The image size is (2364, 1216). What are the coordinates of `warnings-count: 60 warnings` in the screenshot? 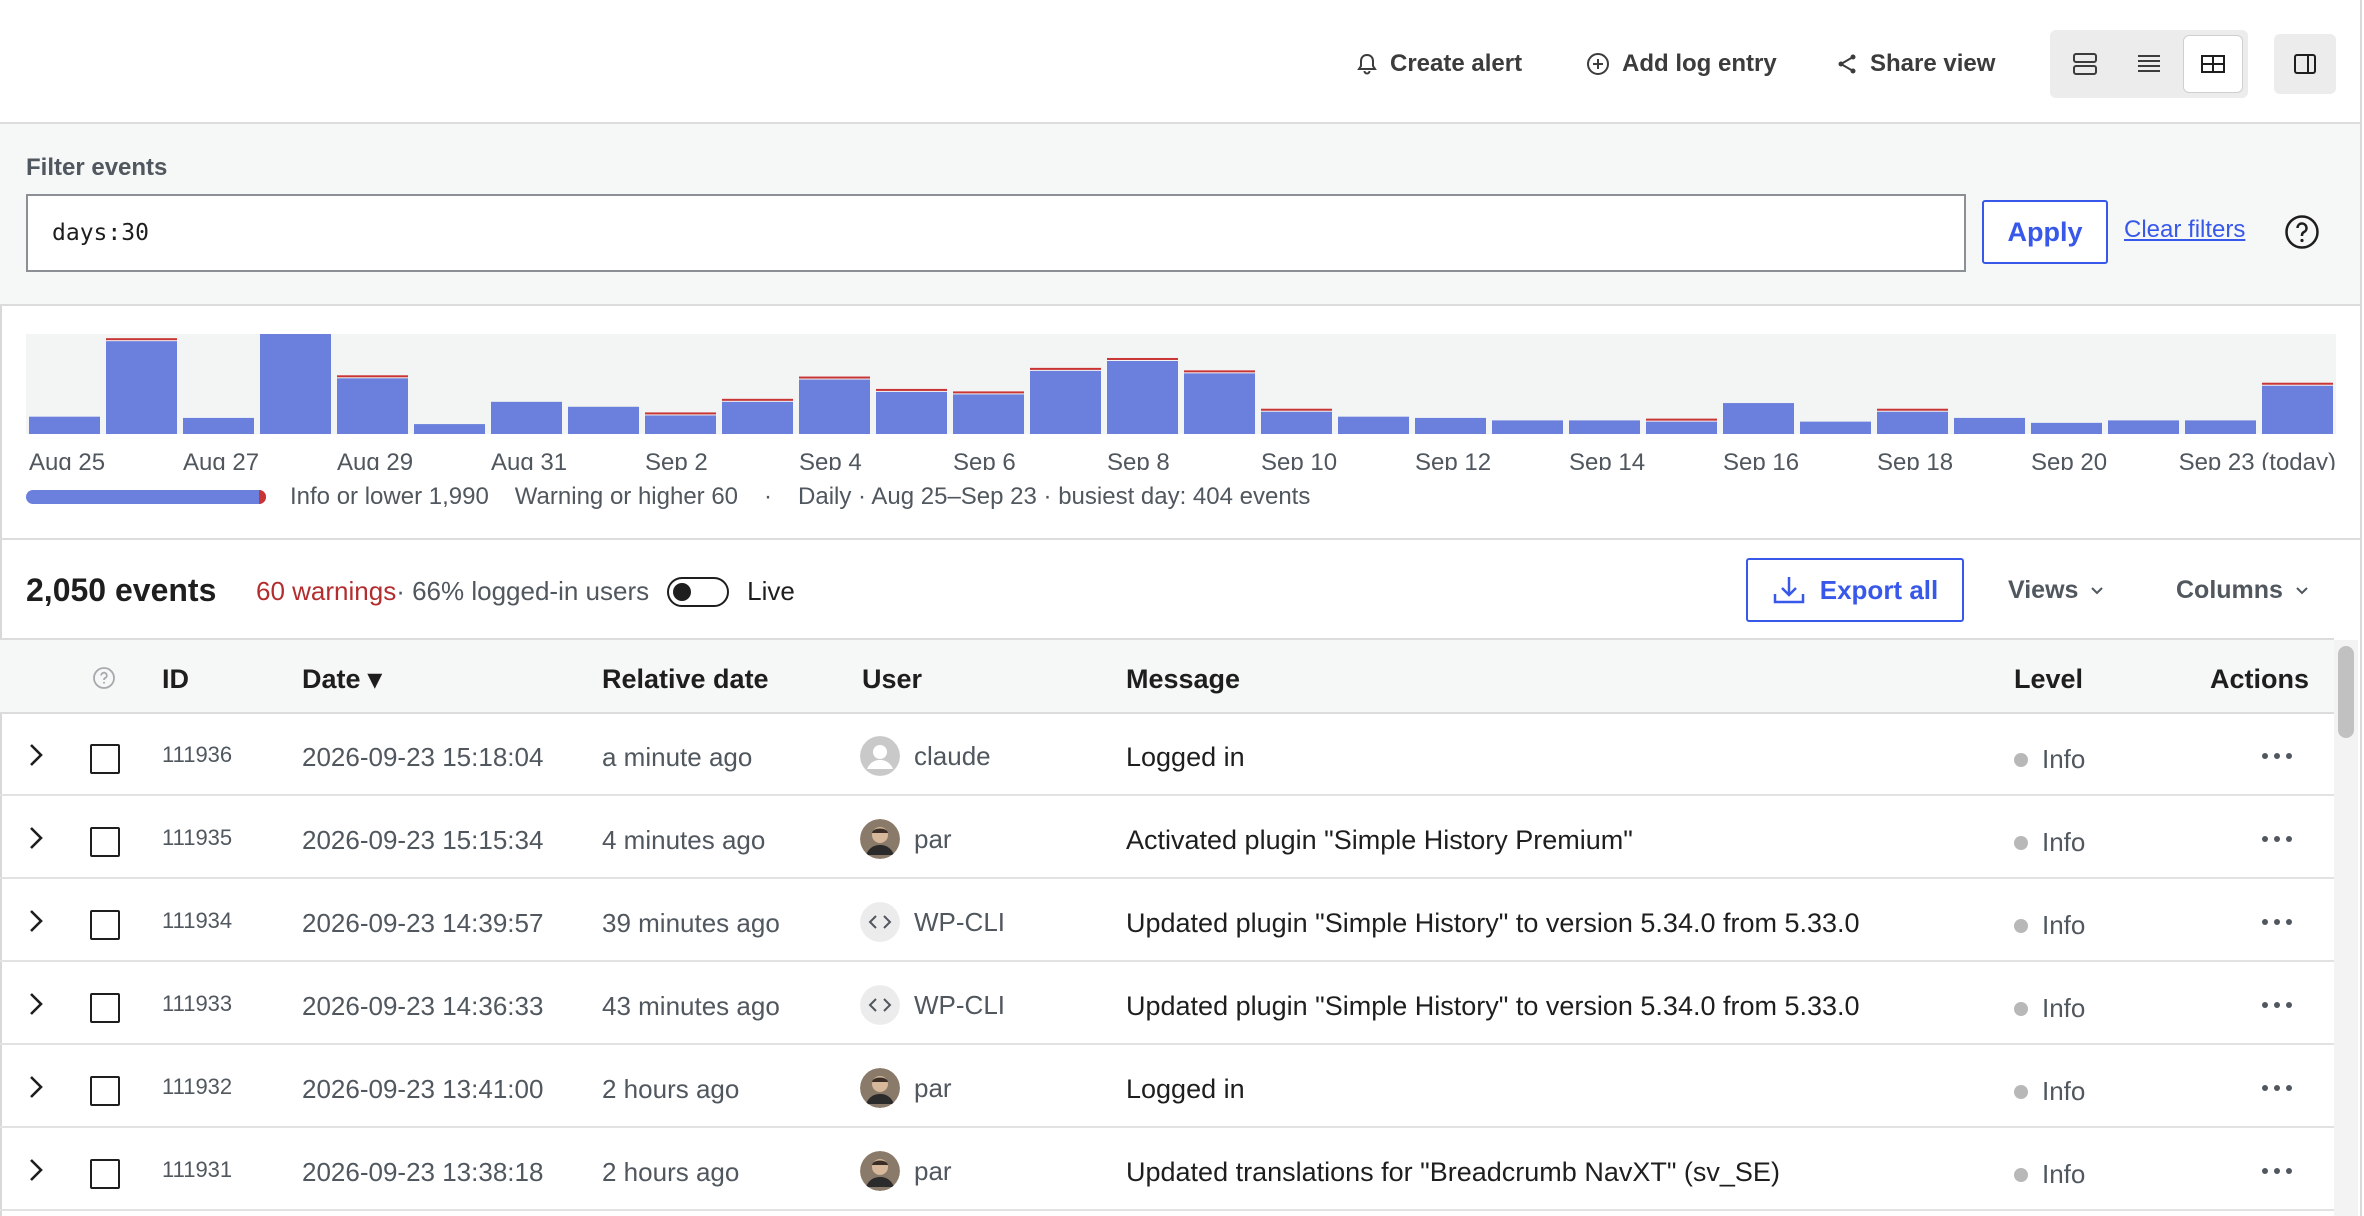 It's located at (326, 591).